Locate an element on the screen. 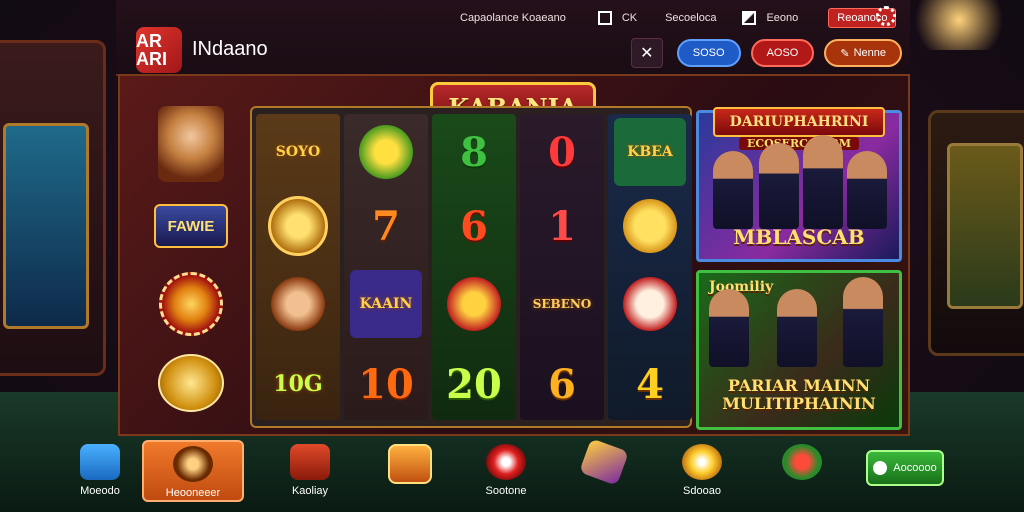  red-action-button: AOSO is located at coordinates (782, 53).